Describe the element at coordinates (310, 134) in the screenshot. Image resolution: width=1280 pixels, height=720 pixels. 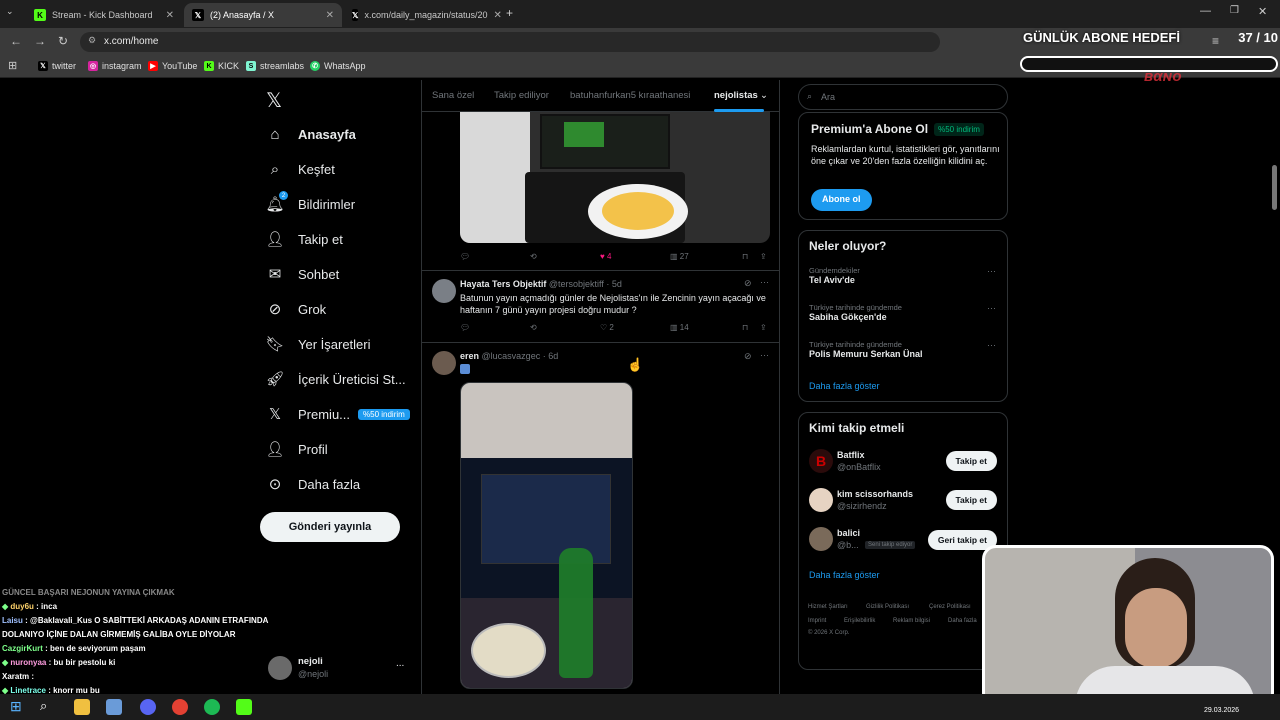
I see `nav-home: ⌂ Anasayfa` at that location.